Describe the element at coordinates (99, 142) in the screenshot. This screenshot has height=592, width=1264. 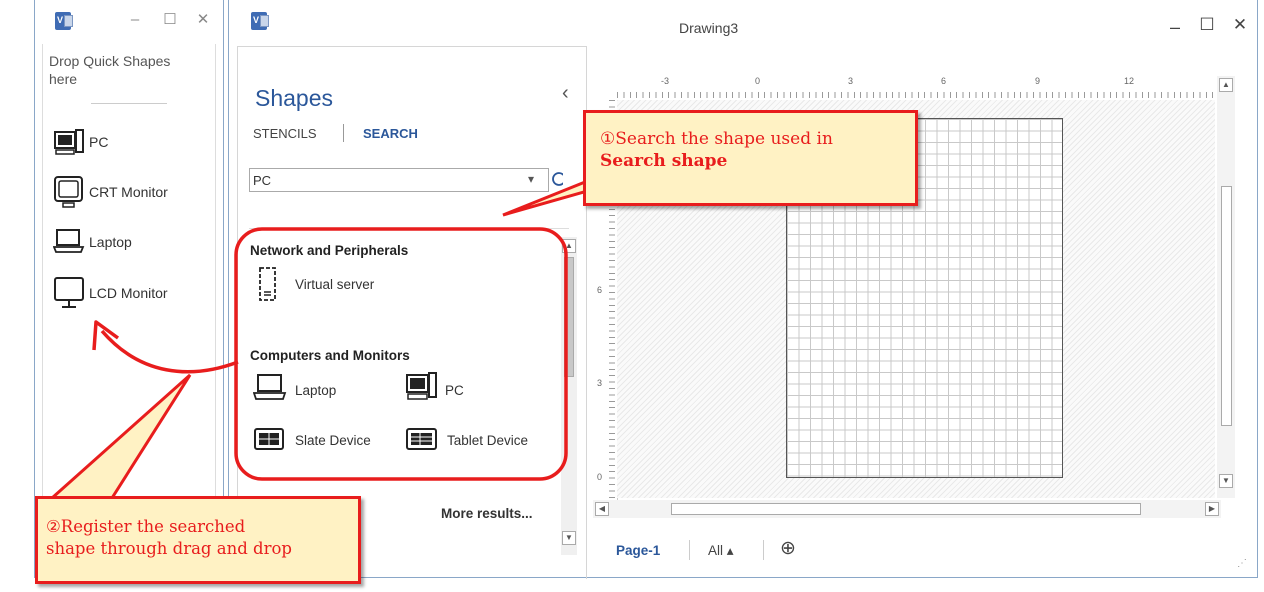
I see `quick-shape-label: PC` at that location.